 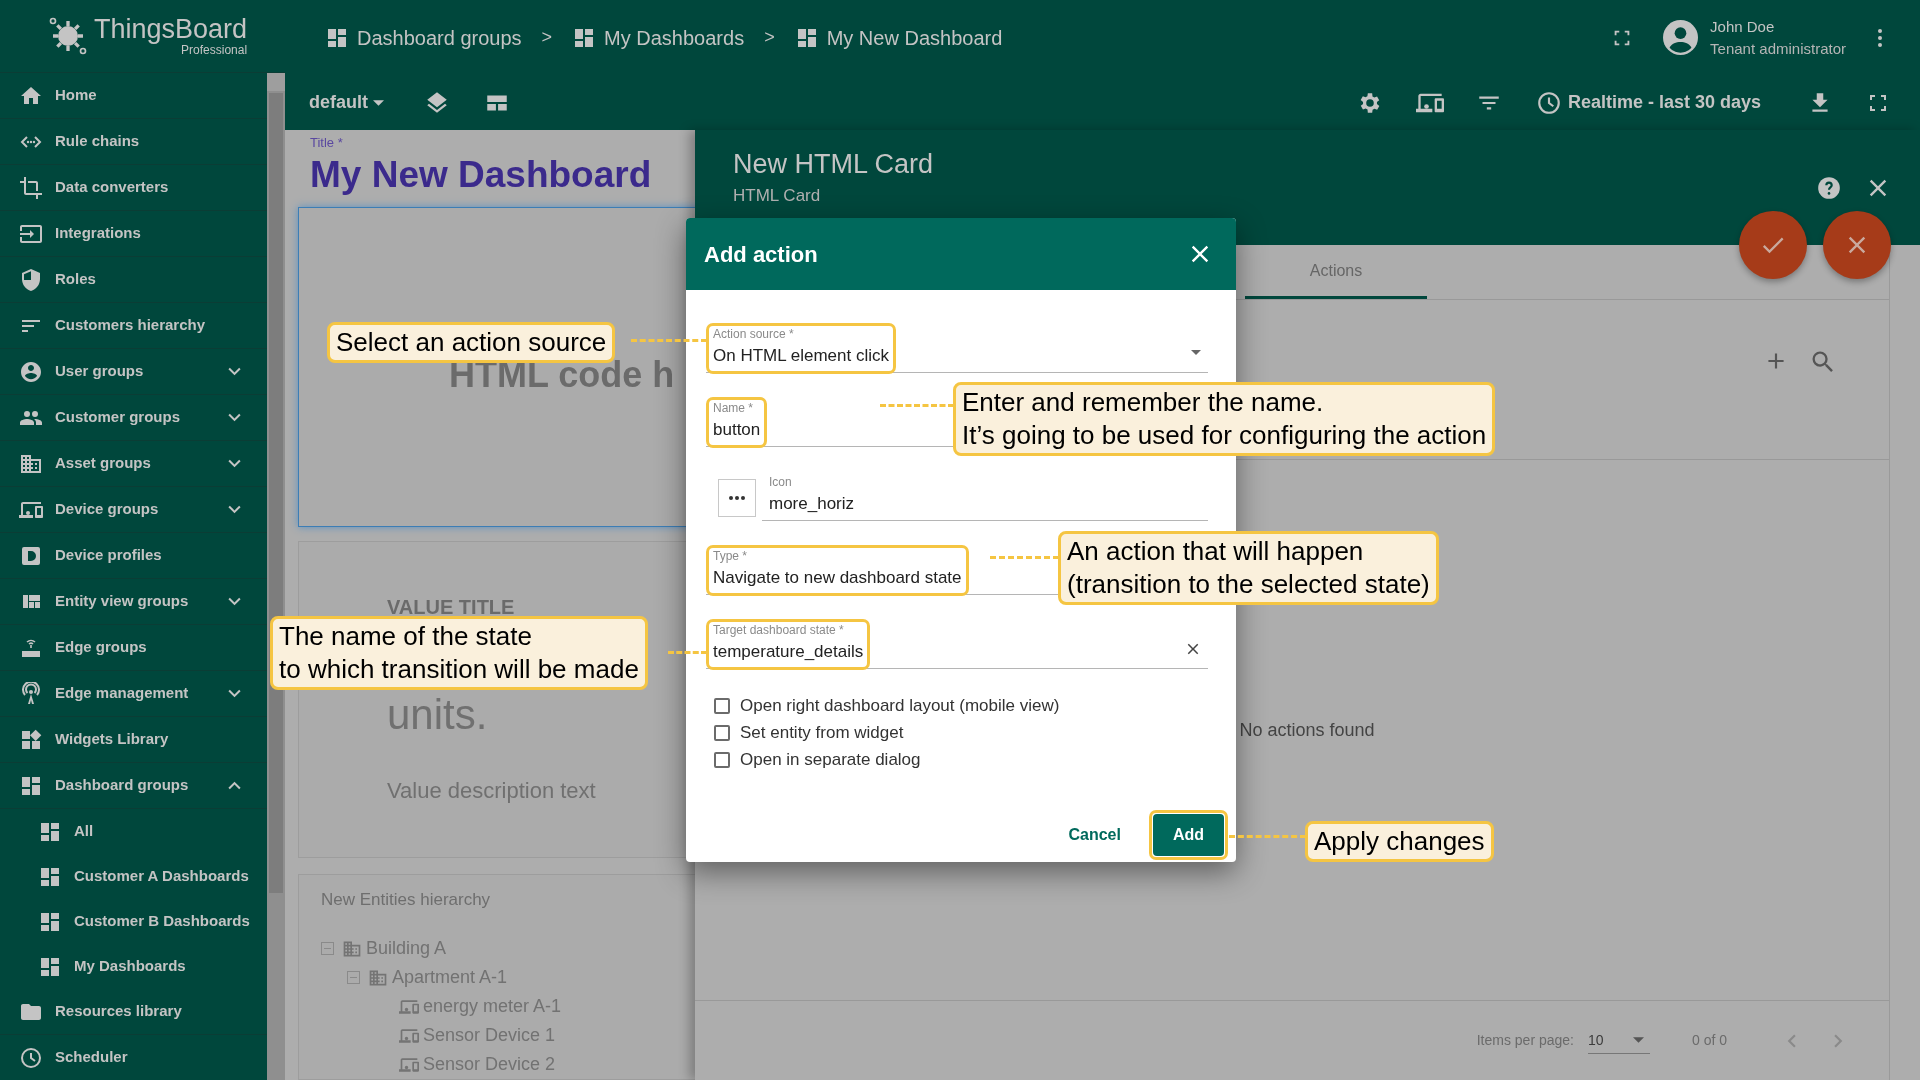 I want to click on sidebar-item: Home, so click(x=133, y=96).